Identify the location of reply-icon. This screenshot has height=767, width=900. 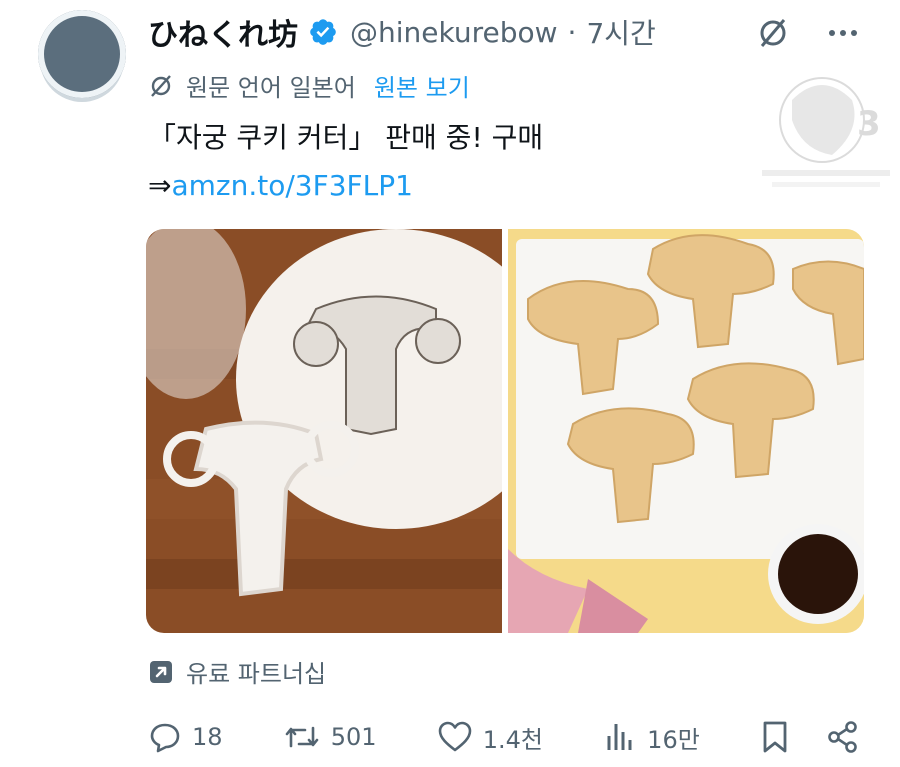
(165, 738).